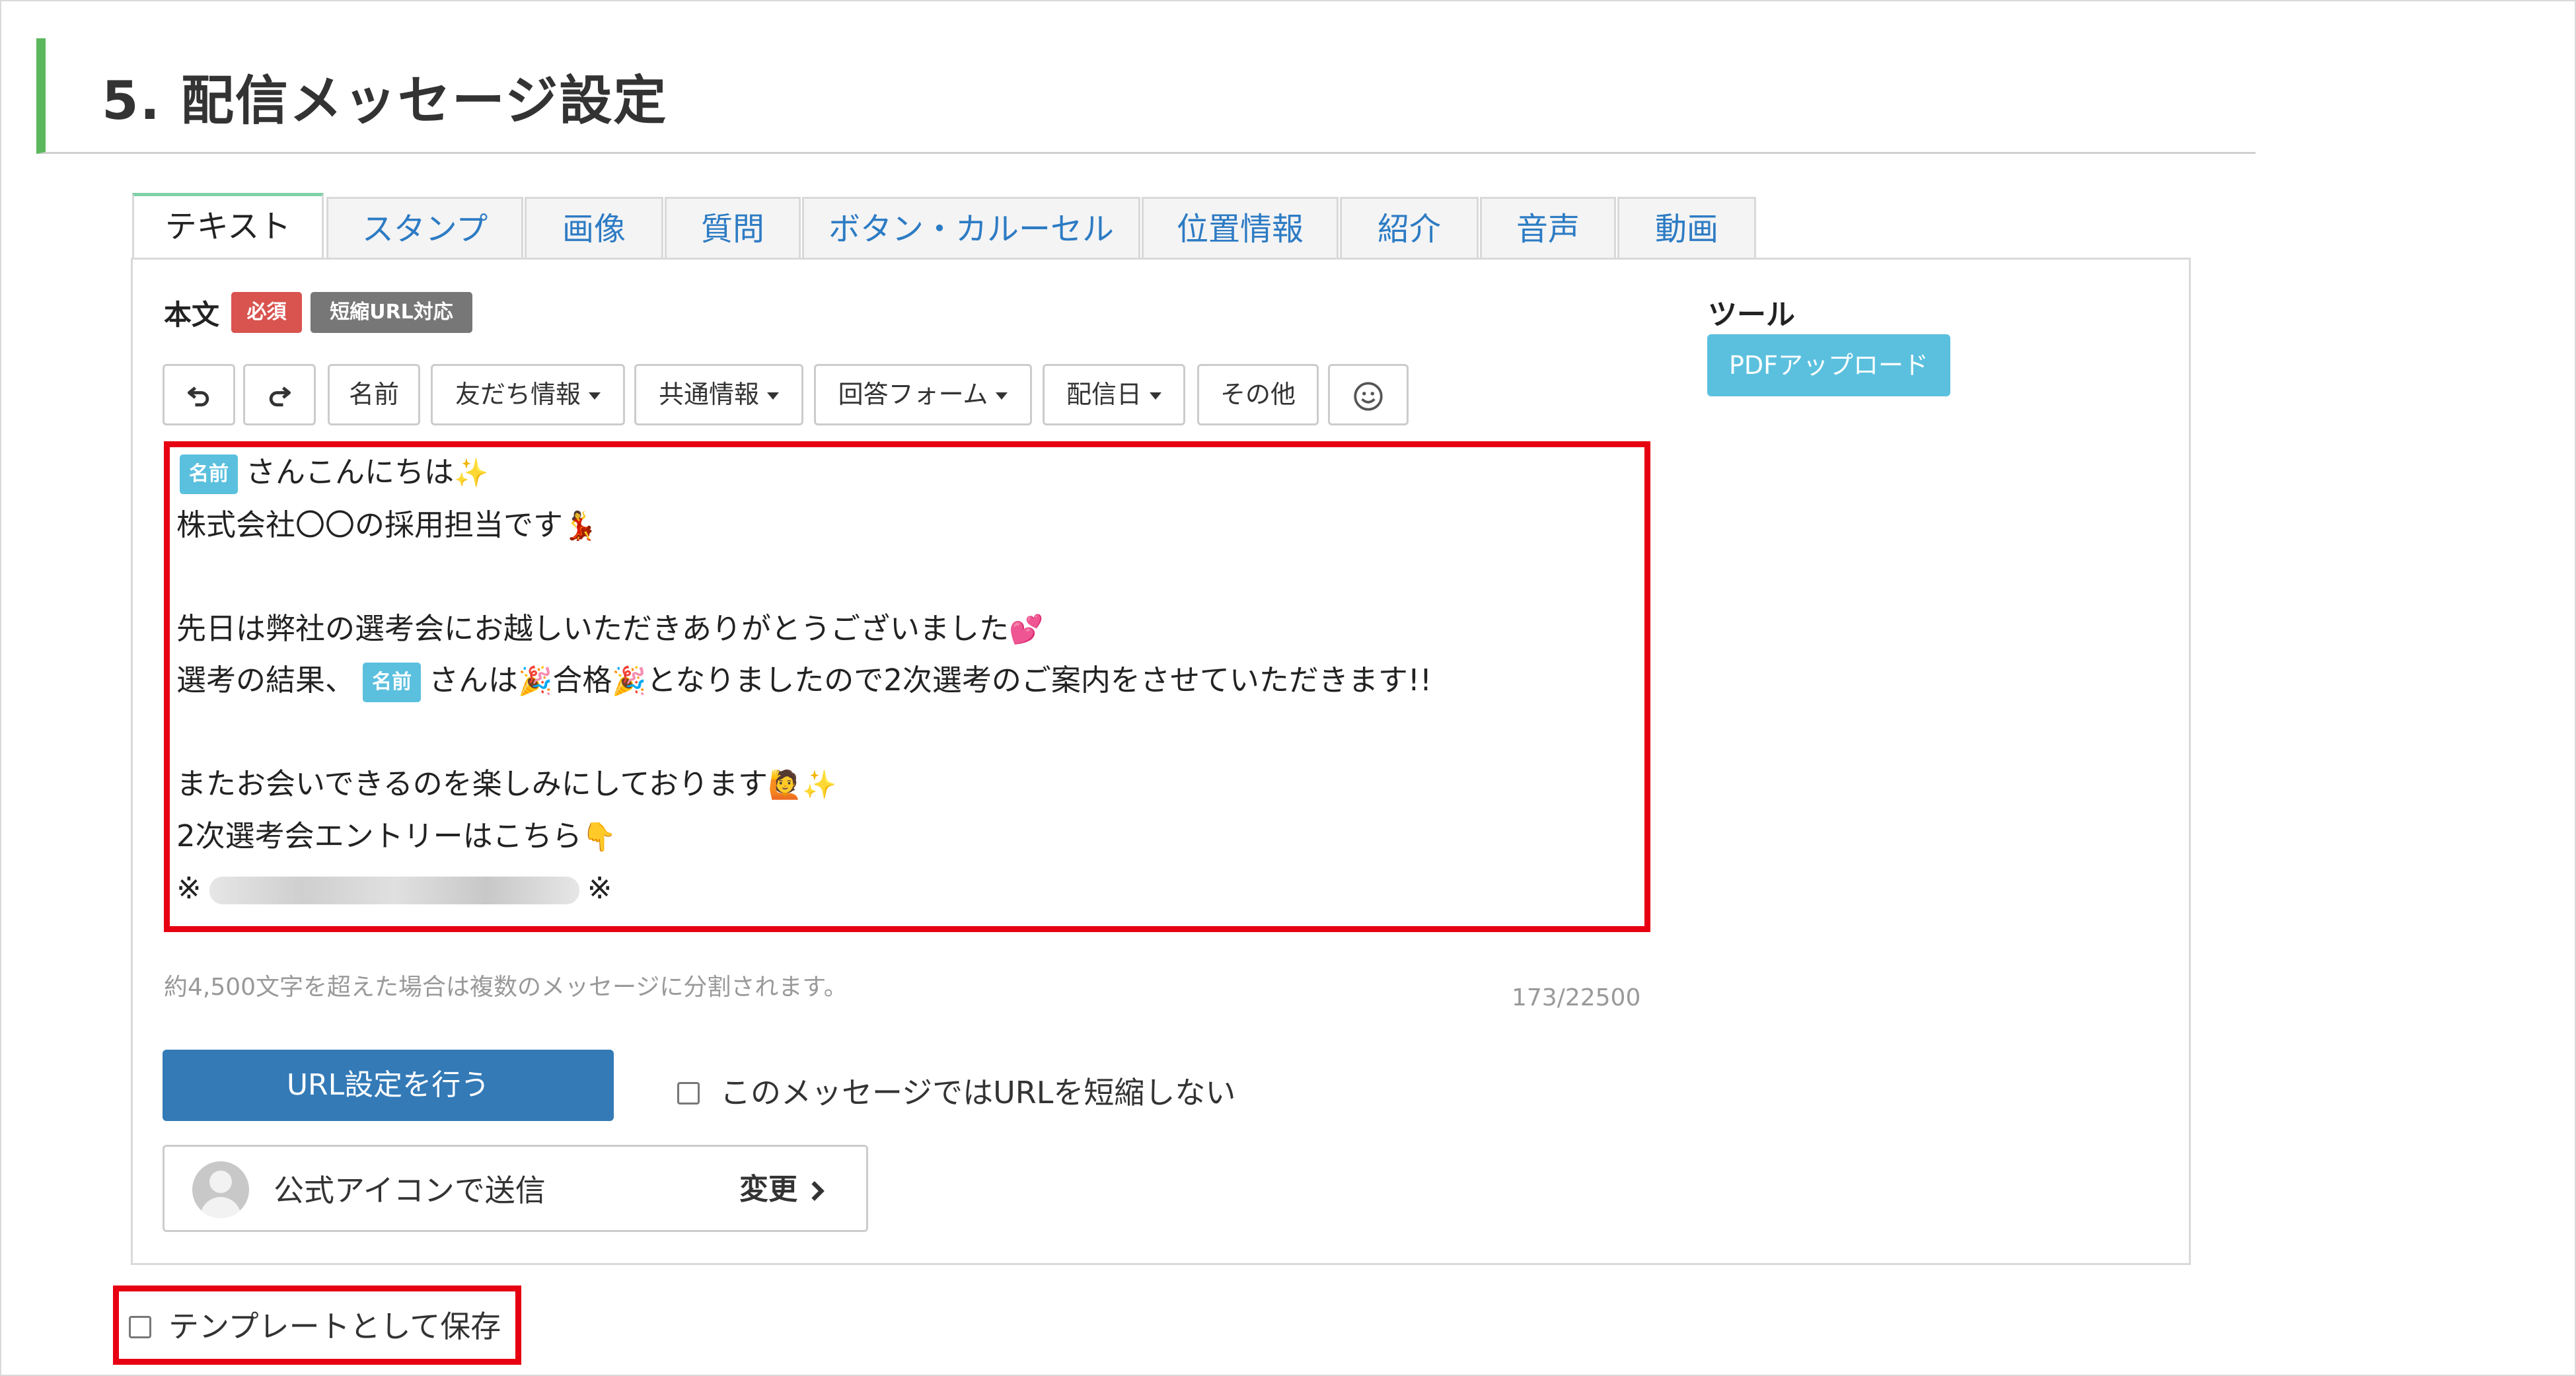  I want to click on common-info-dropdown: 共通情報, so click(718, 394).